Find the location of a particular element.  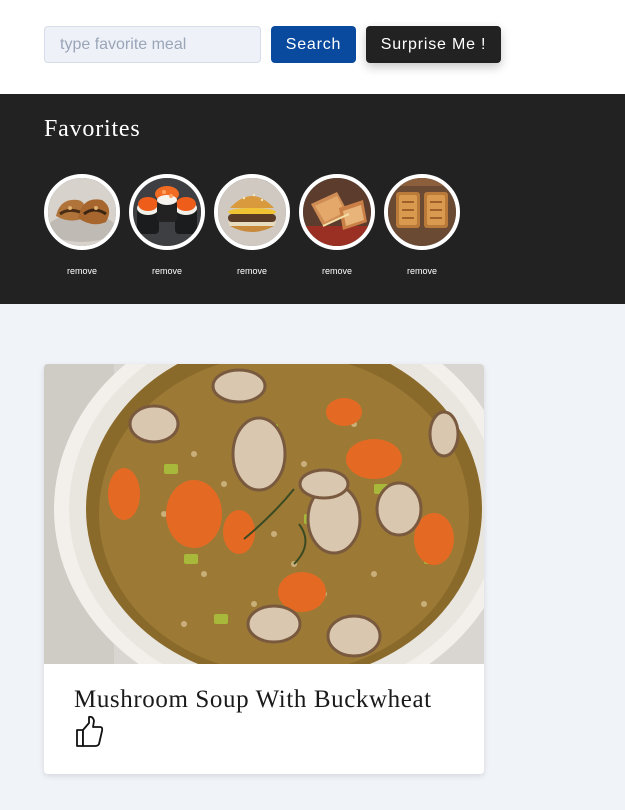

search-bar: Search Surprise Me ! is located at coordinates (312, 47).